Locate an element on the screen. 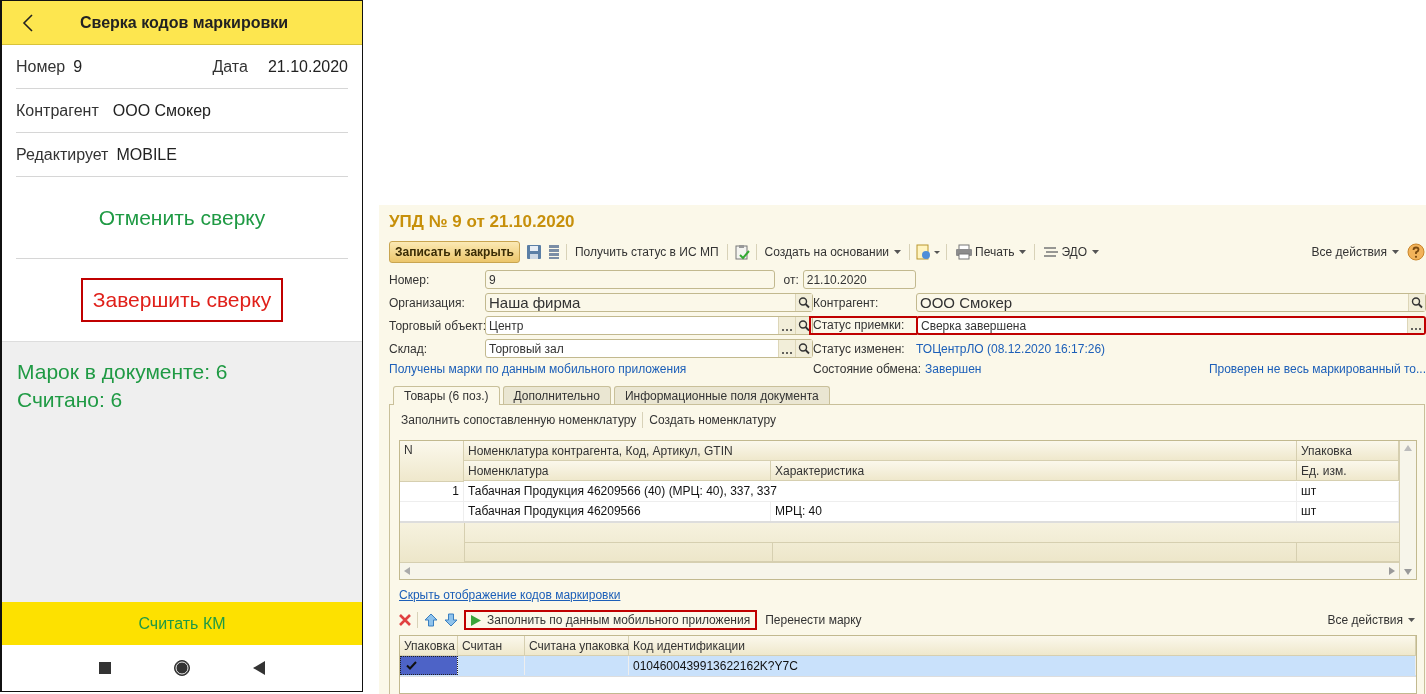 Image resolution: width=1426 pixels, height=694 pixels. field-value: 21.10.2020 is located at coordinates (307, 66).